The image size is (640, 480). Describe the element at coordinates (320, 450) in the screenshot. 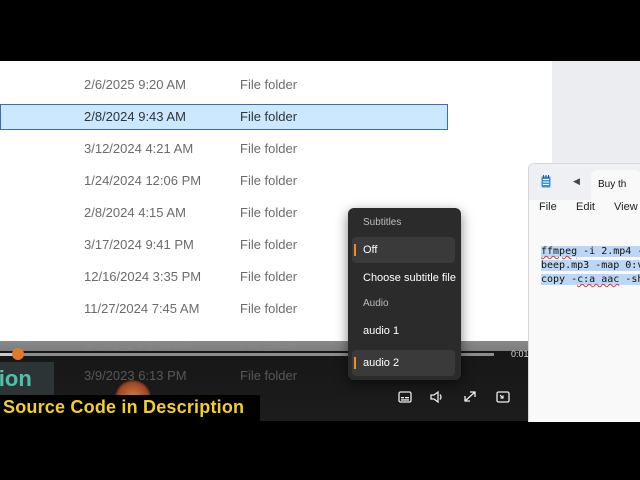

I see `letterbox-bottom` at that location.